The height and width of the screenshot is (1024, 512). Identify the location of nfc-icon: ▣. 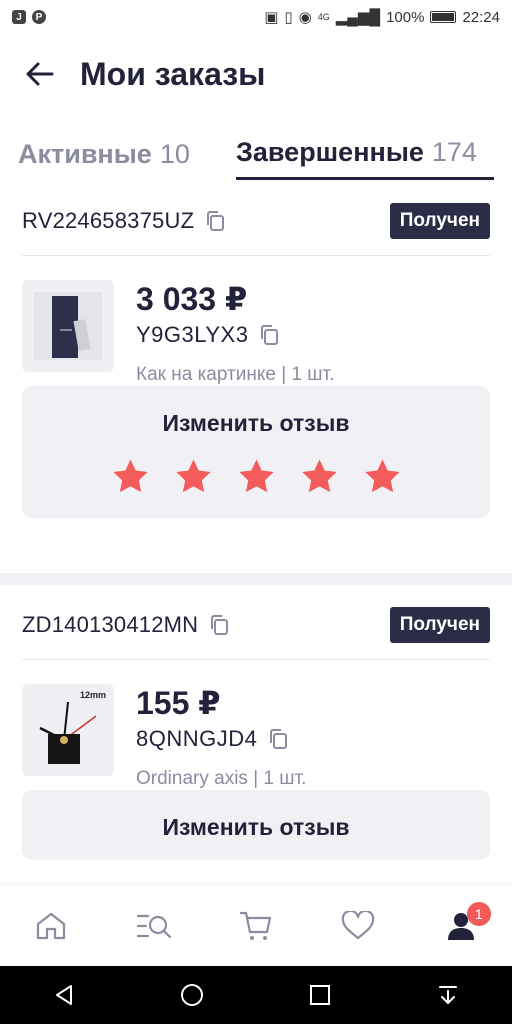
(271, 17).